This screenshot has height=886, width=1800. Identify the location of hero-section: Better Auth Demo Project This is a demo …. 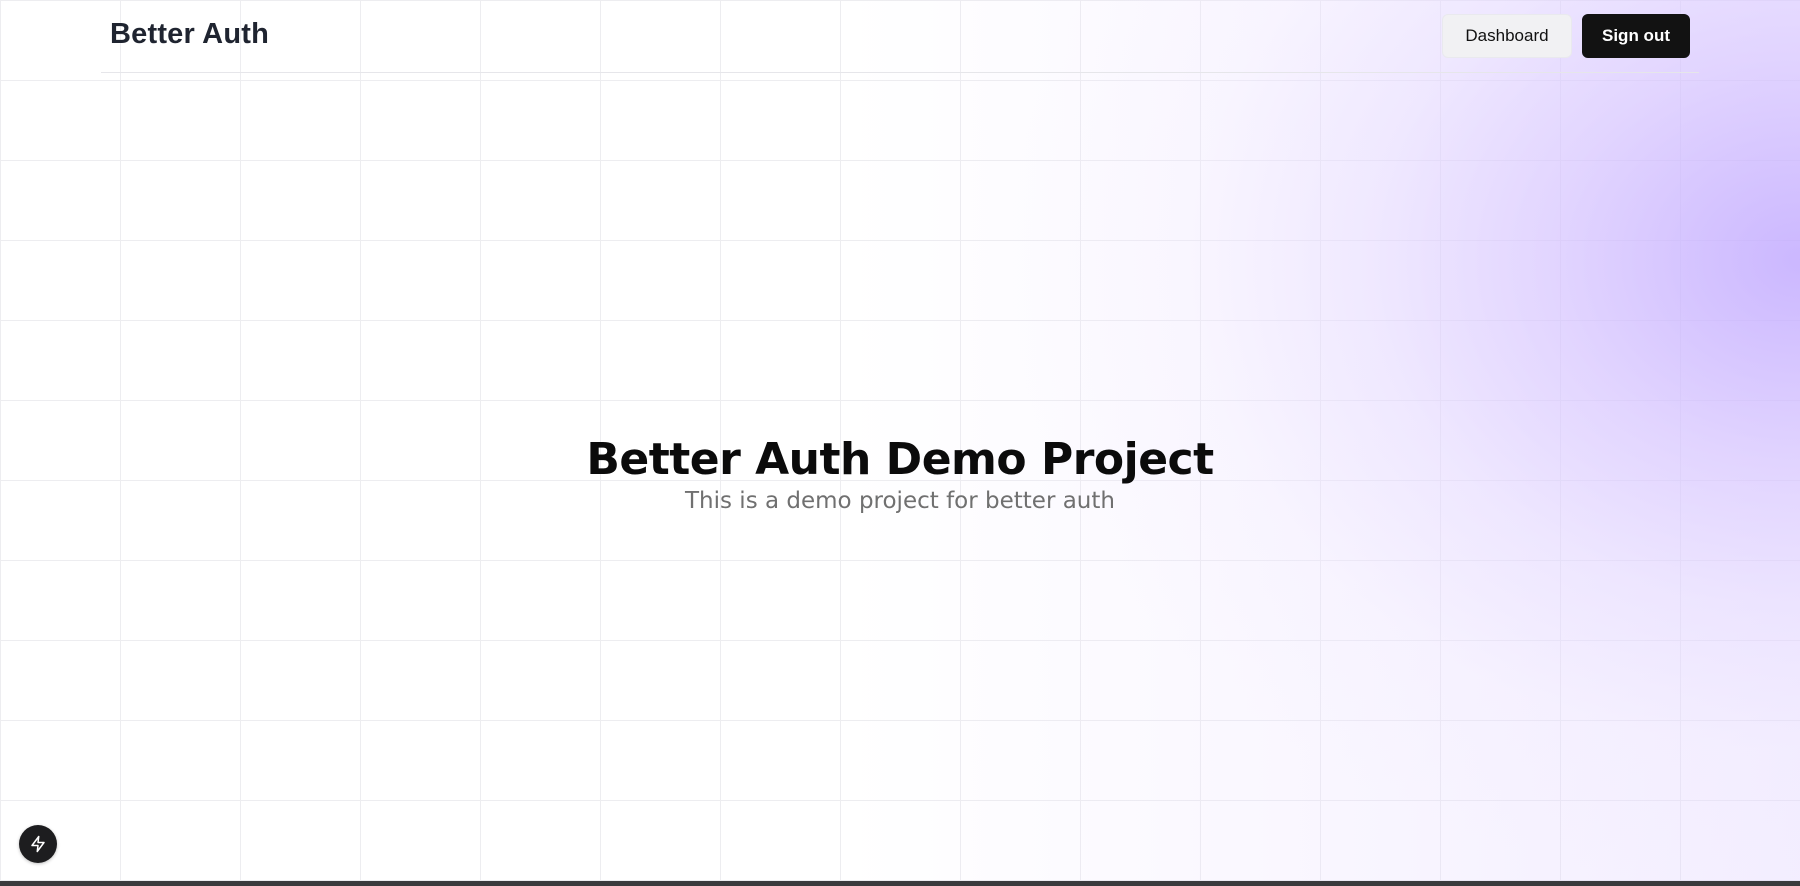
(900, 473).